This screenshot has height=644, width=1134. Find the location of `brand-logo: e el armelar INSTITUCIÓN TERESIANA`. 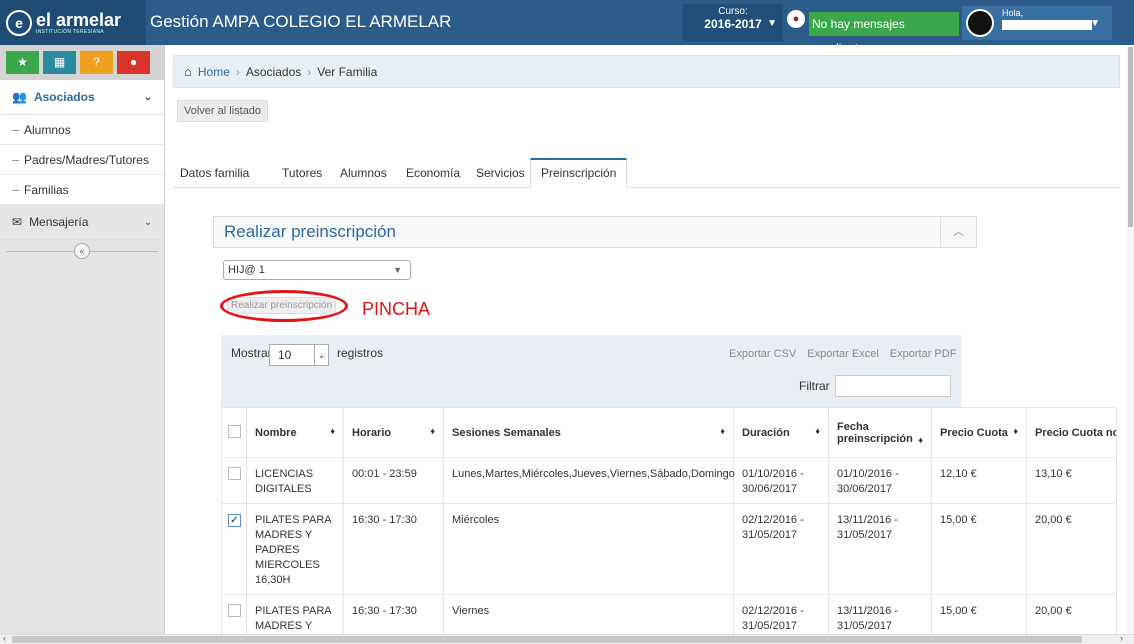

brand-logo: e el armelar INSTITUCIÓN TERESIANA is located at coordinates (73, 22).